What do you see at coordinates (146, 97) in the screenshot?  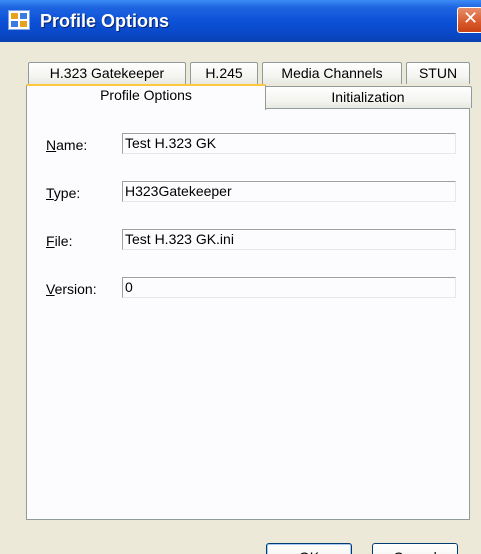 I see `tab-profile-options: Profile Options` at bounding box center [146, 97].